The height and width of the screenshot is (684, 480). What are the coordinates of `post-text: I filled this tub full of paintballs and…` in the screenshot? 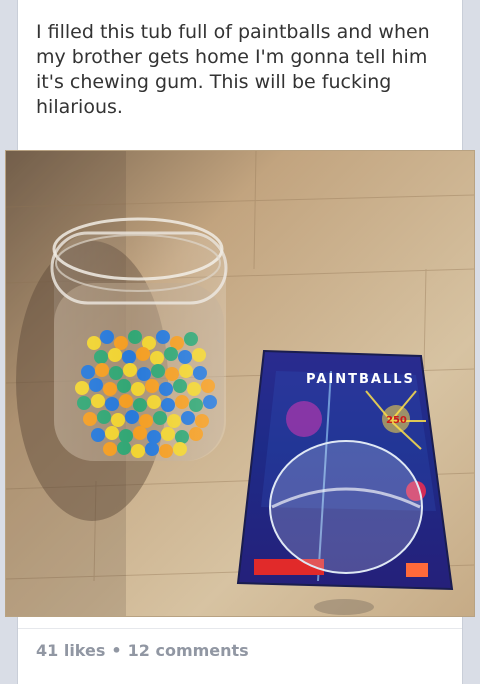 It's located at (233, 69).